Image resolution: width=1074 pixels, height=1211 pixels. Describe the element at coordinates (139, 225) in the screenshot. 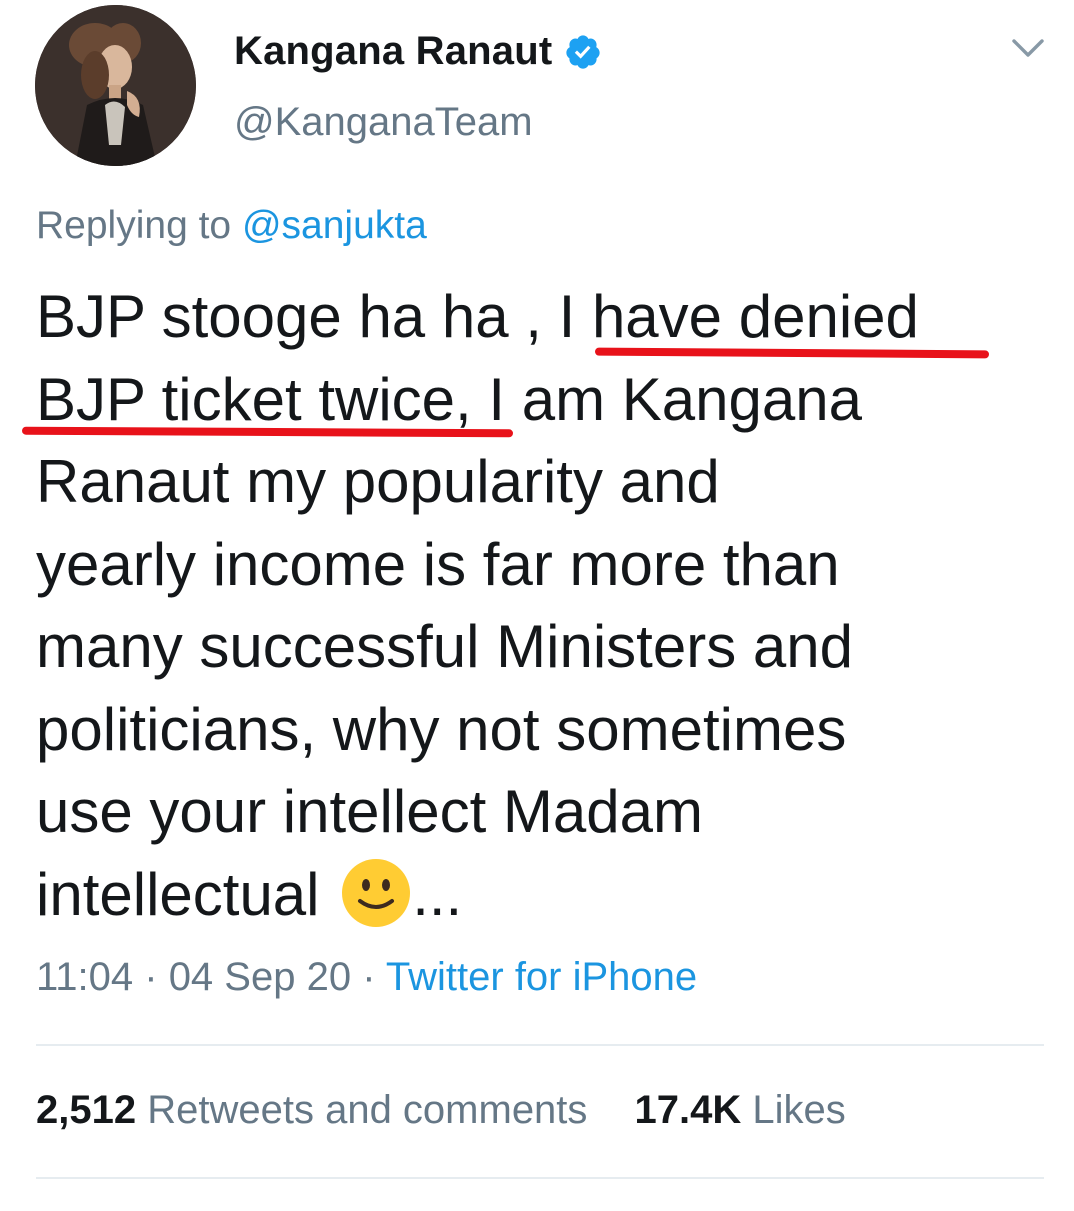

I see `replying-to-label: Replying to` at that location.